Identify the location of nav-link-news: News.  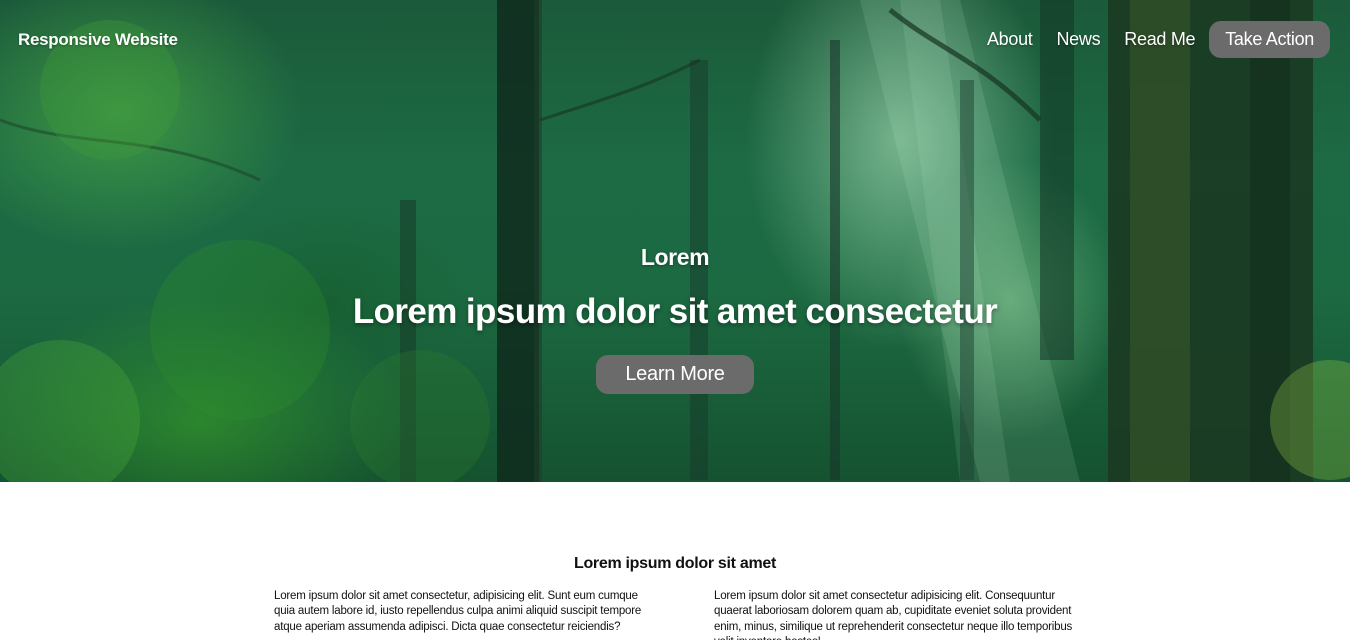
(1078, 39).